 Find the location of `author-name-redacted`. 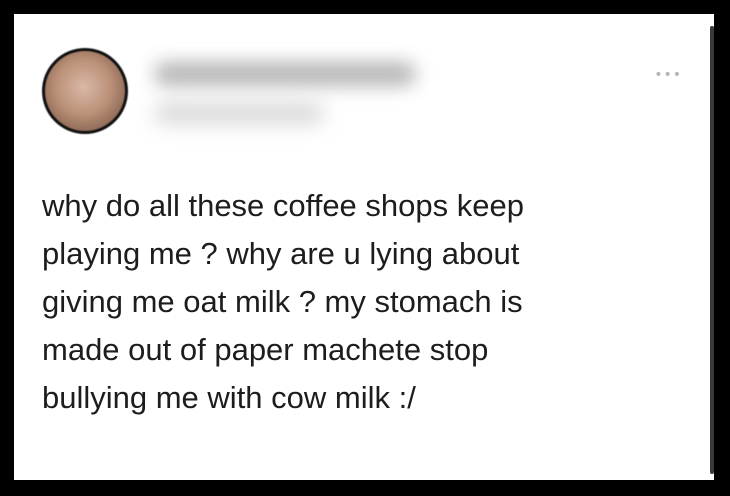

author-name-redacted is located at coordinates (285, 74).